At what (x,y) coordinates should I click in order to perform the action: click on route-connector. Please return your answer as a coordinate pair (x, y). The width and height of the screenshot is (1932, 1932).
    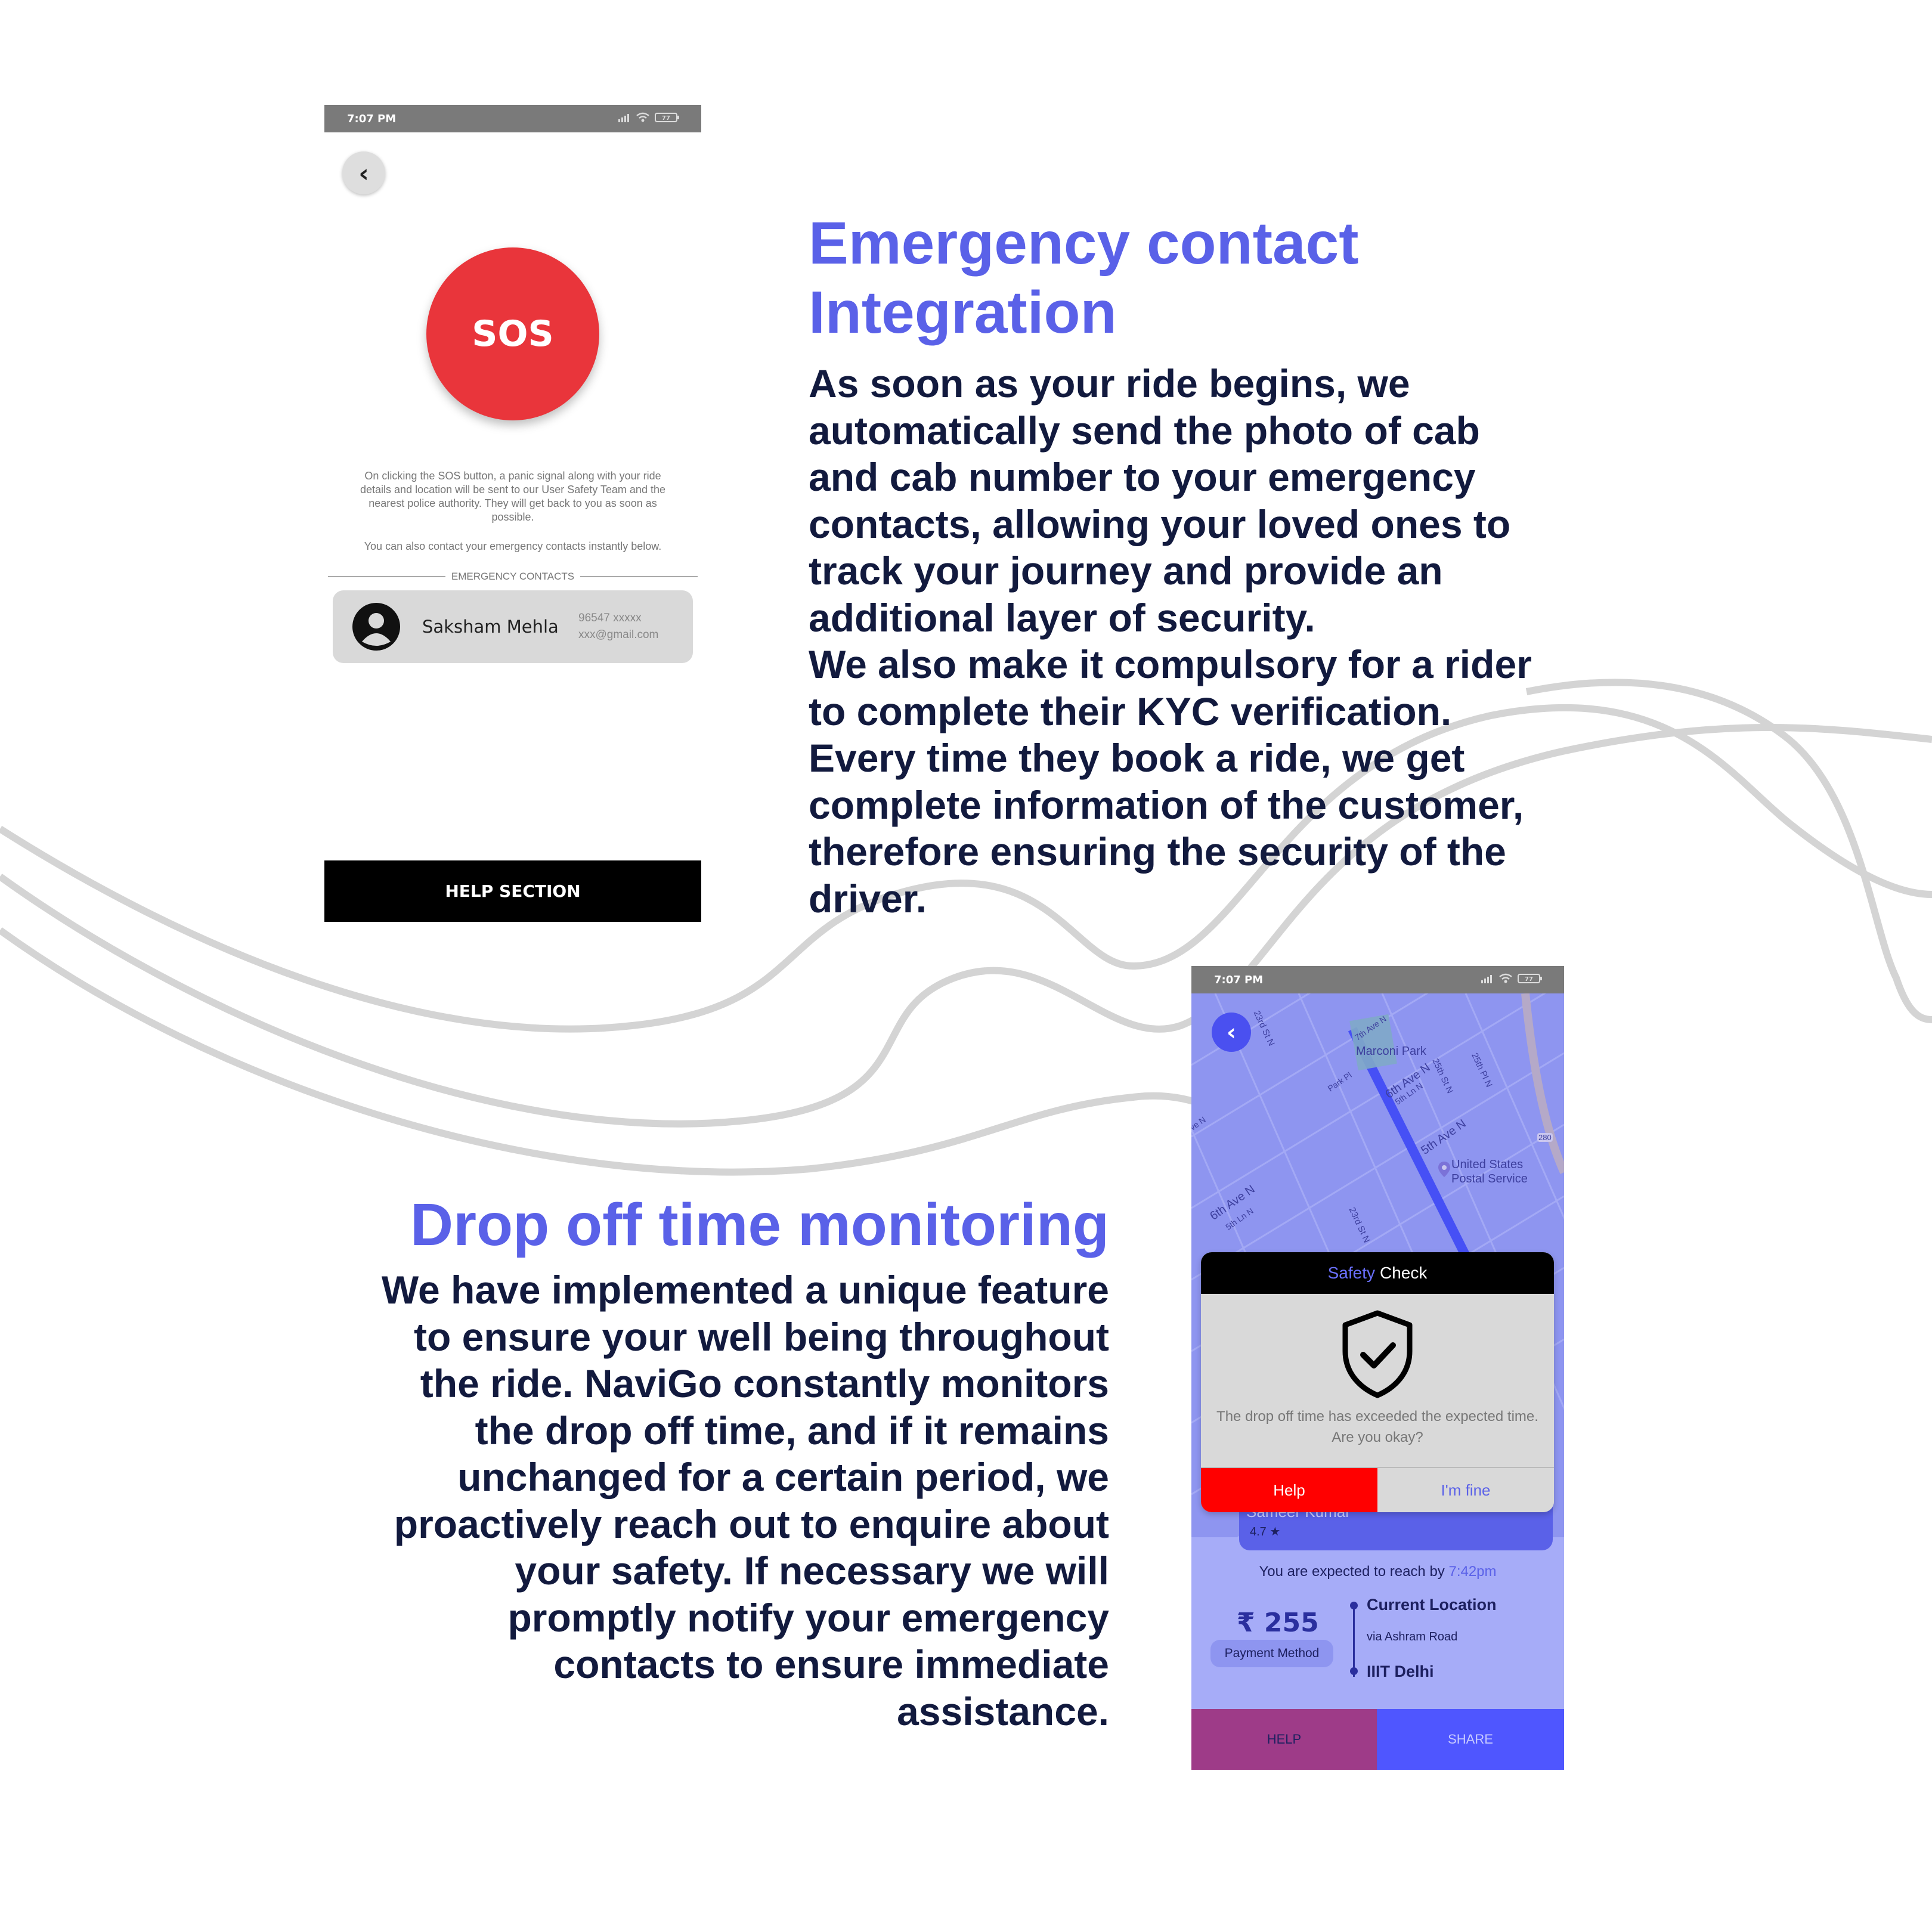
    Looking at the image, I should click on (1354, 1641).